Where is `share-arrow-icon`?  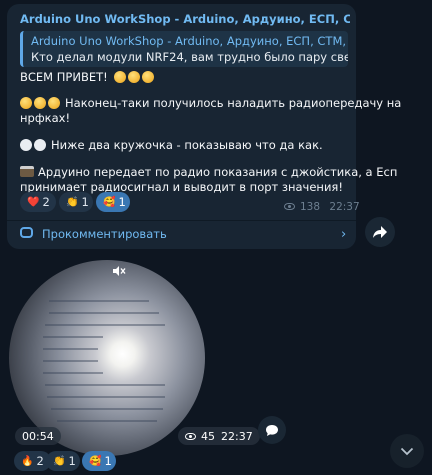
share-arrow-icon is located at coordinates (380, 232).